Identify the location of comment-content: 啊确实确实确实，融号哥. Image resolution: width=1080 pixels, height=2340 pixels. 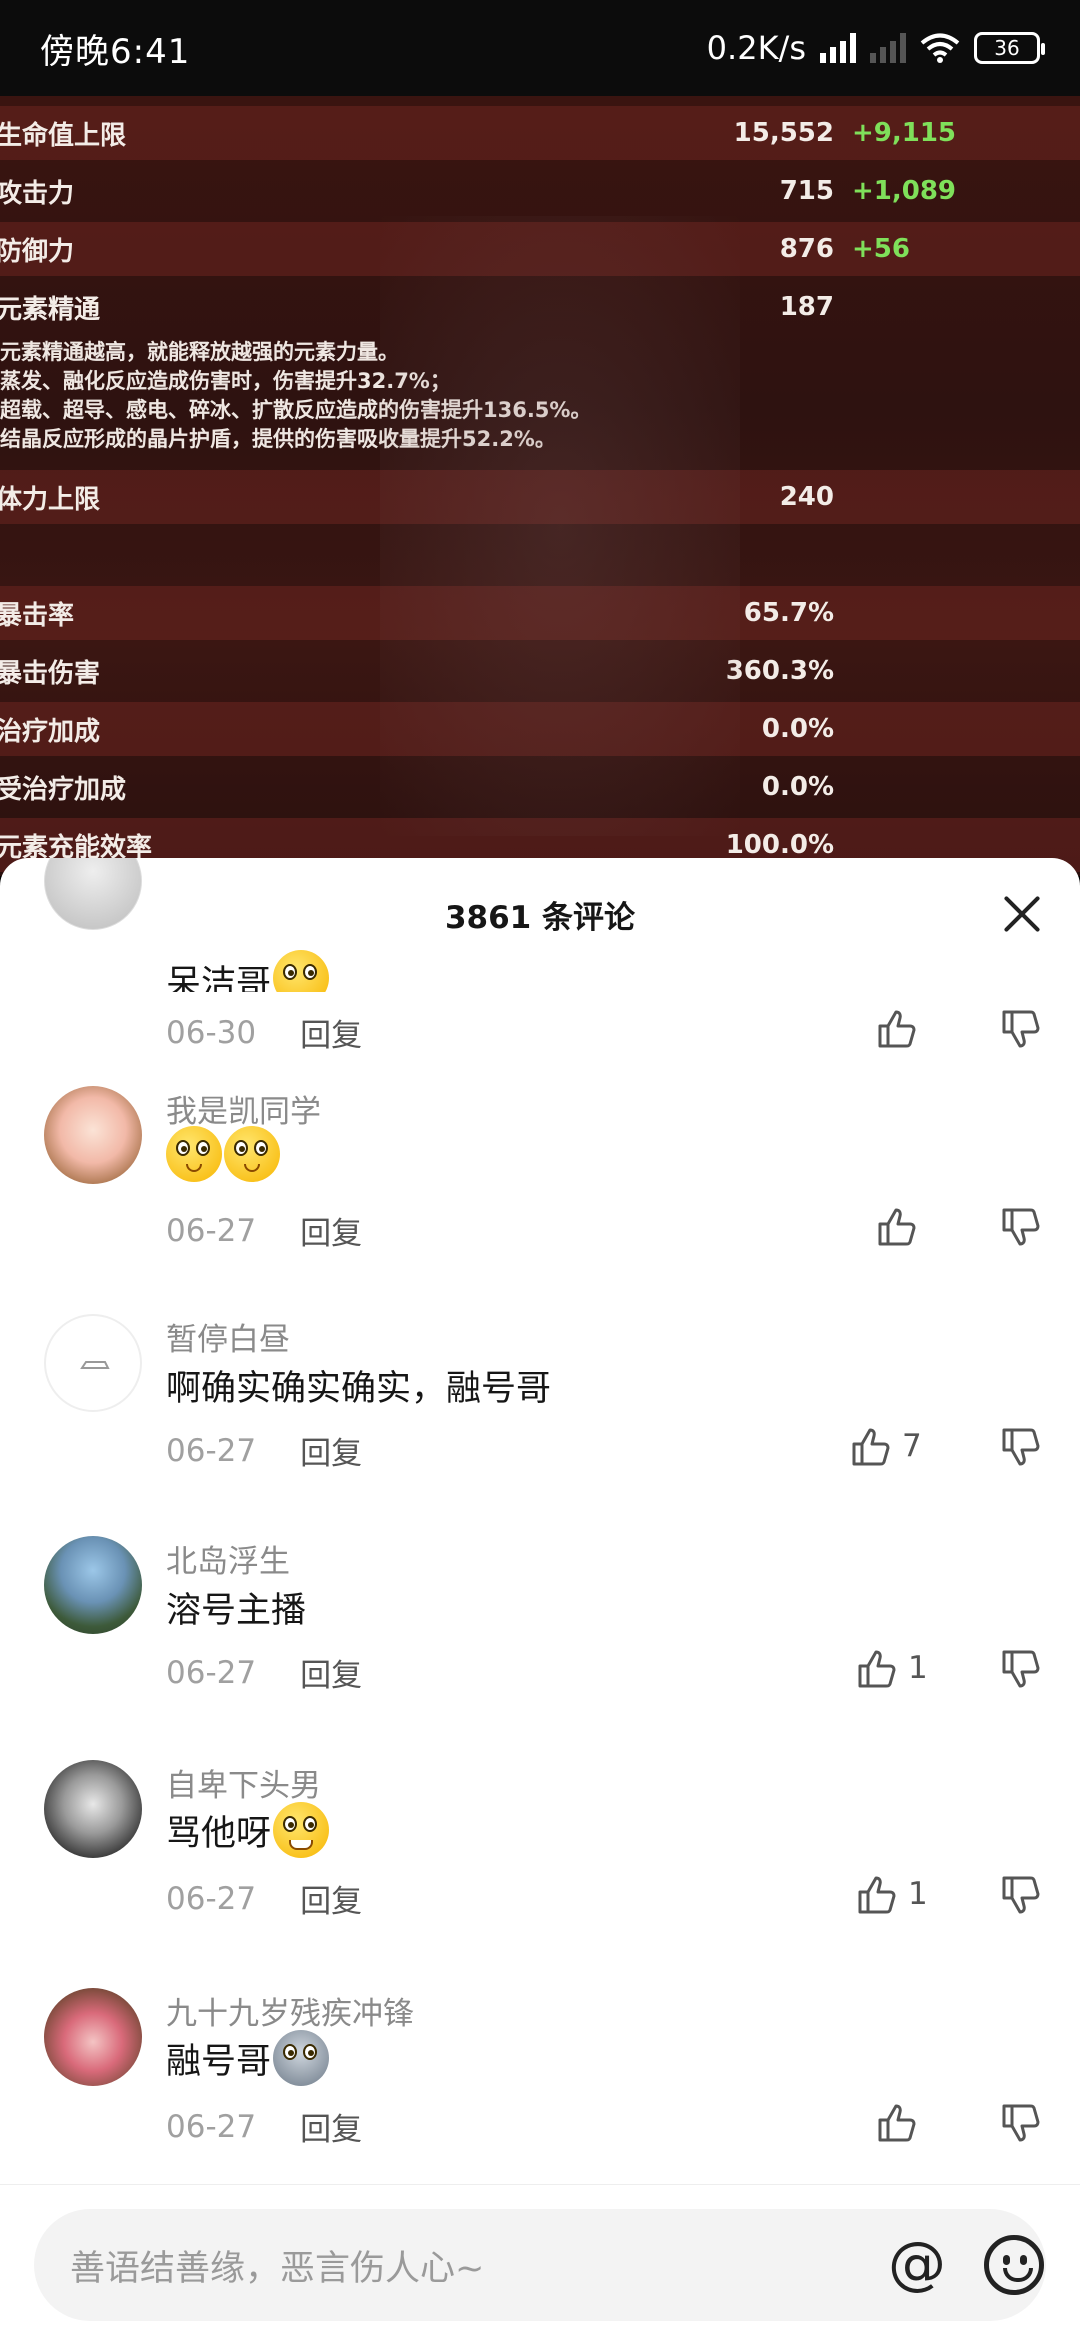
(358, 1385).